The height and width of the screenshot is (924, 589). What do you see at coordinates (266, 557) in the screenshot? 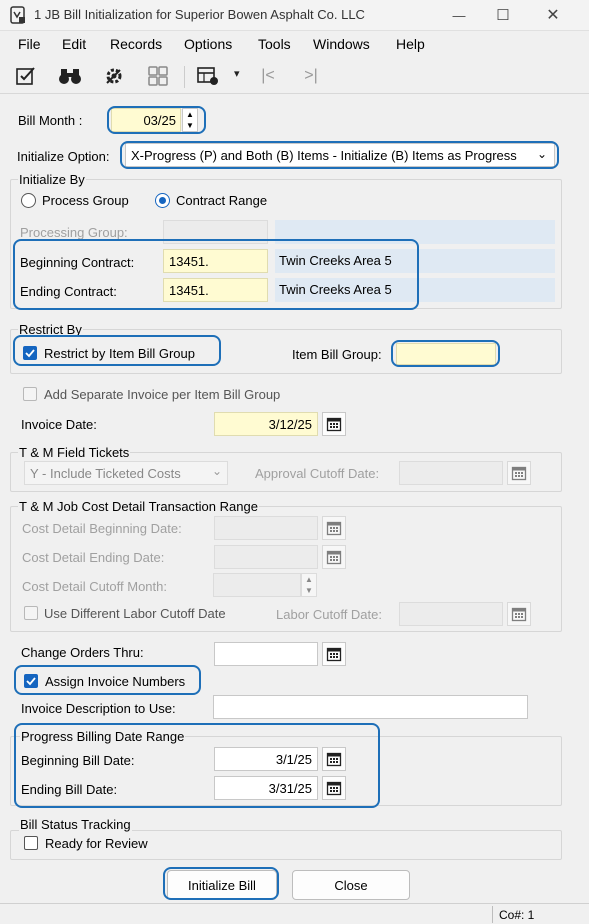
I see `cost-detail-ending-input` at bounding box center [266, 557].